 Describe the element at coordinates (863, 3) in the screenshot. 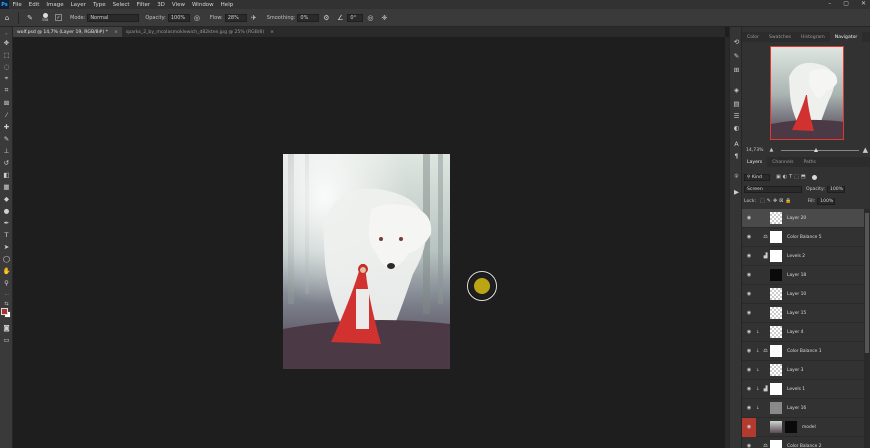

I see `close-window-button: ✕` at that location.